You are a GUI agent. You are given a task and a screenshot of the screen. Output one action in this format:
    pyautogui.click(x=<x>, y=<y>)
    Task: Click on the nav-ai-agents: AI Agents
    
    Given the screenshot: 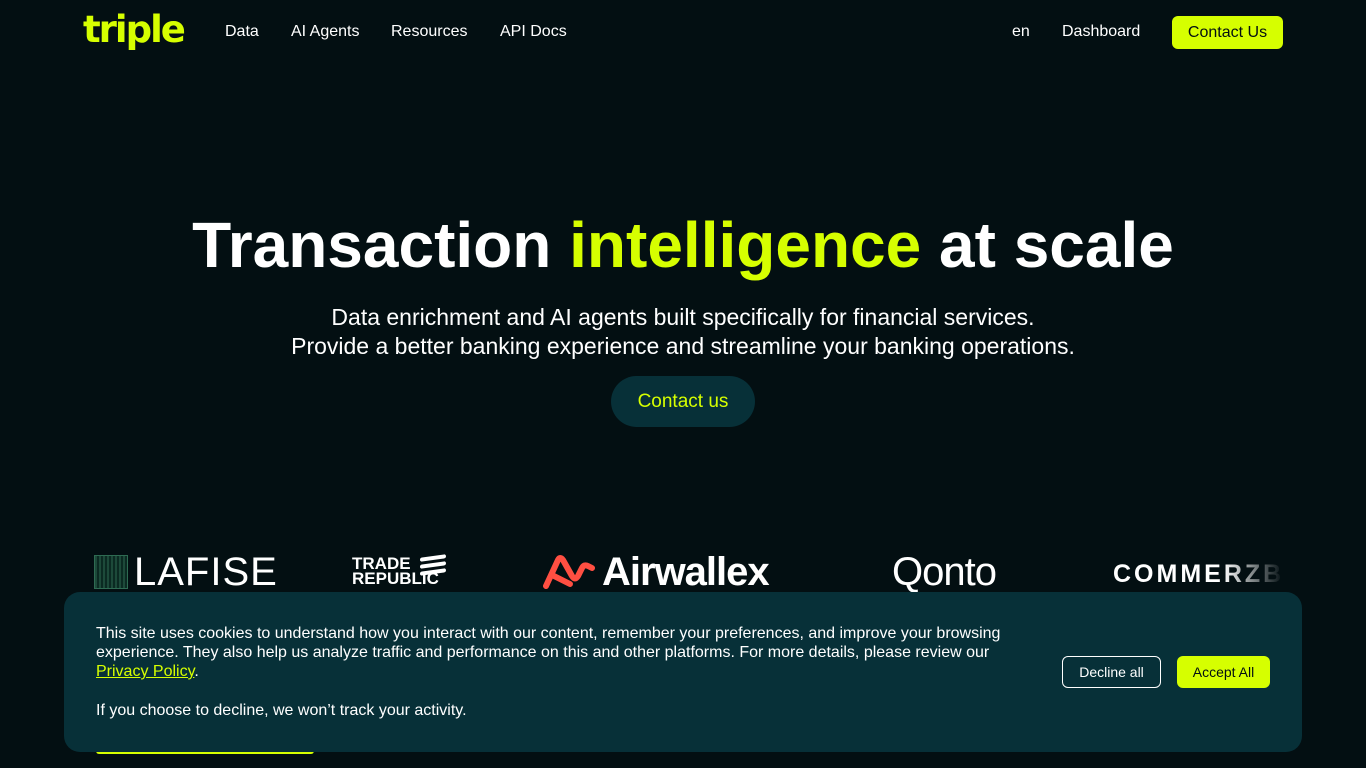 What is the action you would take?
    pyautogui.click(x=325, y=32)
    